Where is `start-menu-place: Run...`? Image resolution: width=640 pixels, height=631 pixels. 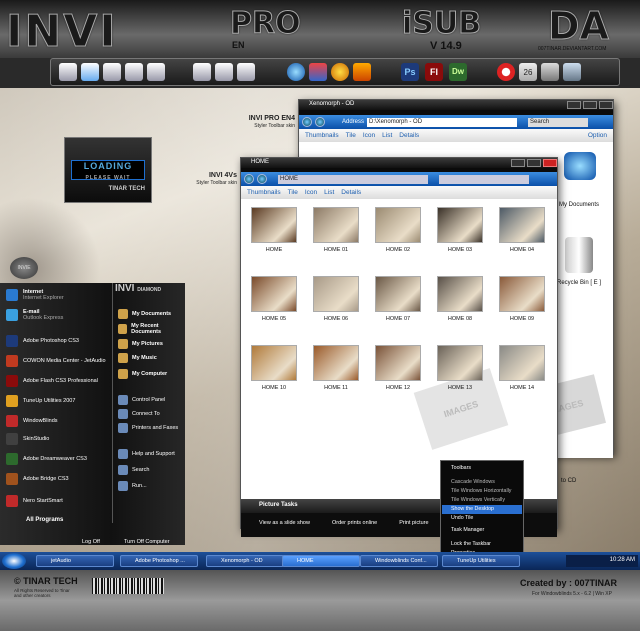 start-menu-place: Run... is located at coordinates (132, 486).